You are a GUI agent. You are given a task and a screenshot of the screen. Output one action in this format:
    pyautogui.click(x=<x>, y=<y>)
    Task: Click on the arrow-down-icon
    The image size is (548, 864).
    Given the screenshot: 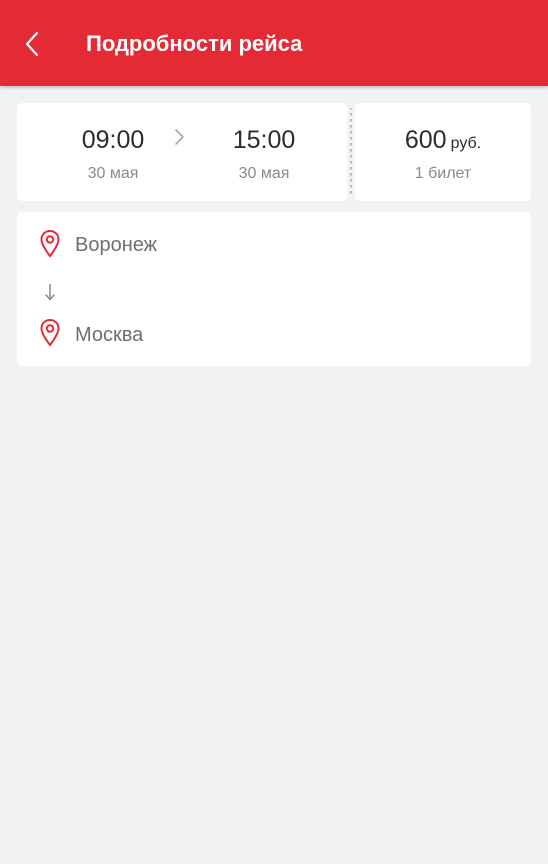 What is the action you would take?
    pyautogui.click(x=50, y=292)
    